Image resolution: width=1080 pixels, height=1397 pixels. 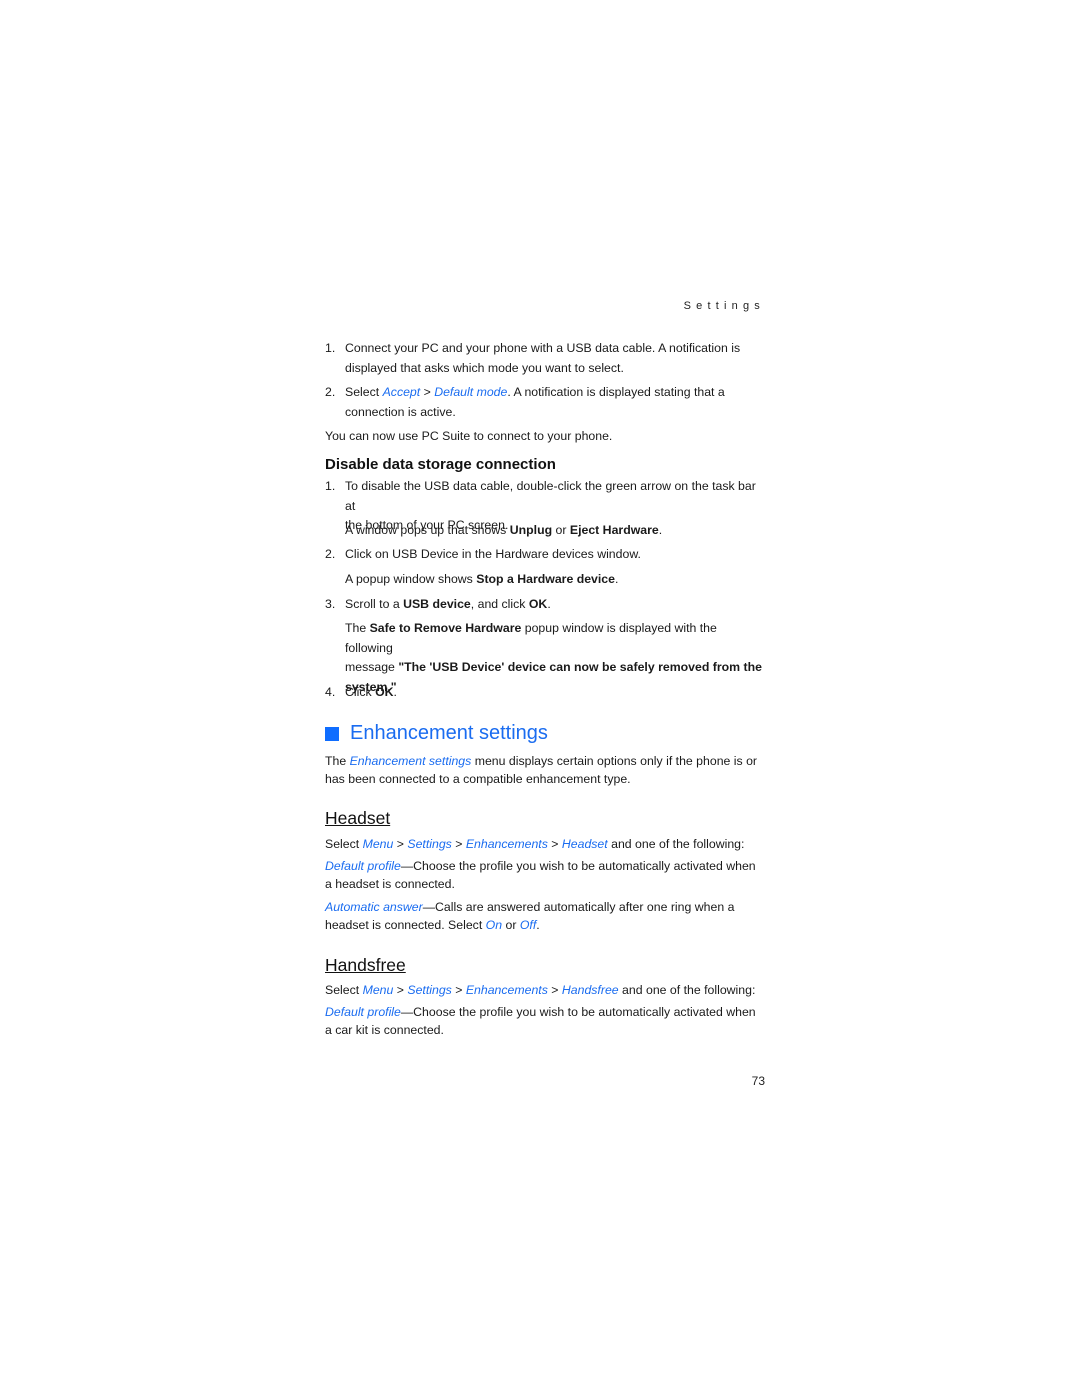 What do you see at coordinates (374, 907) in the screenshot?
I see `option-link-automatic-answer: Automatic answer` at bounding box center [374, 907].